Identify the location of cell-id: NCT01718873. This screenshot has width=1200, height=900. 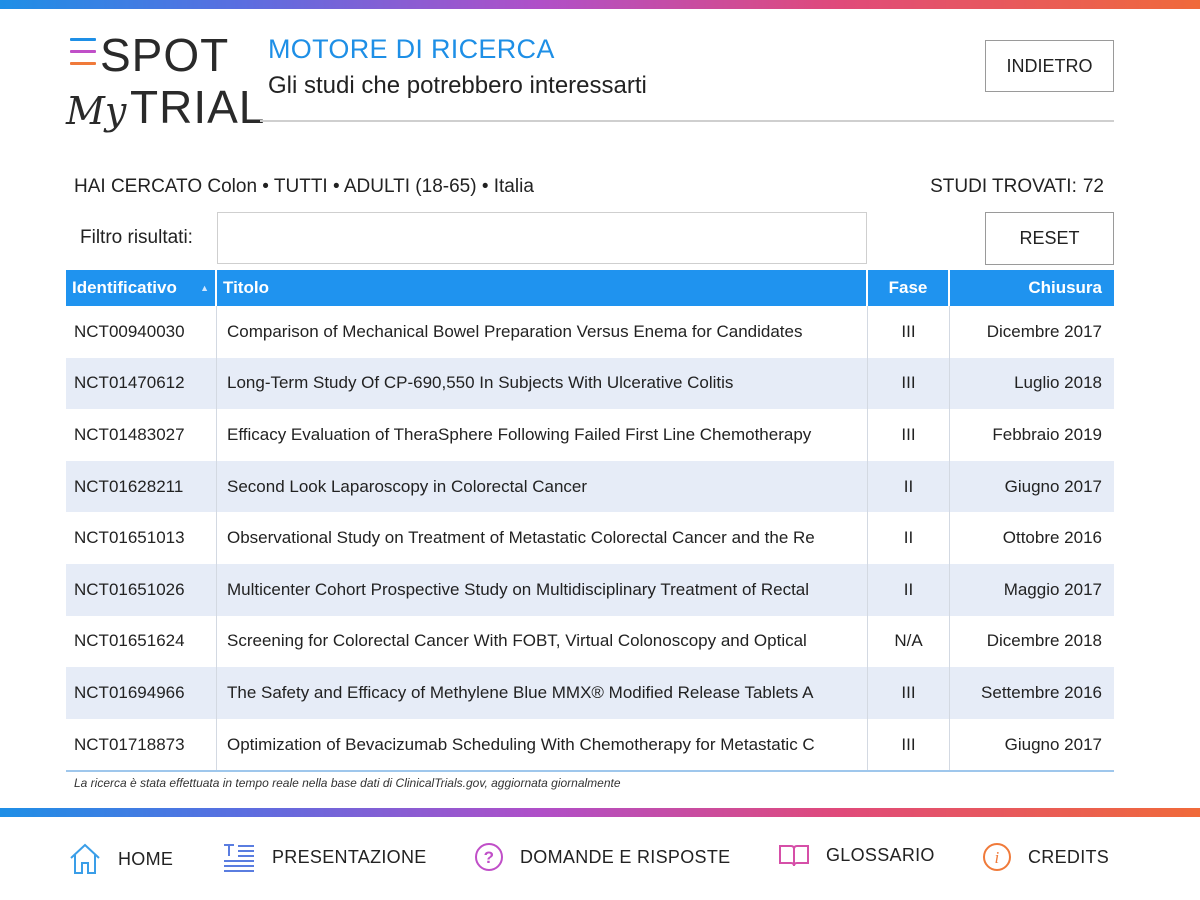
(141, 744).